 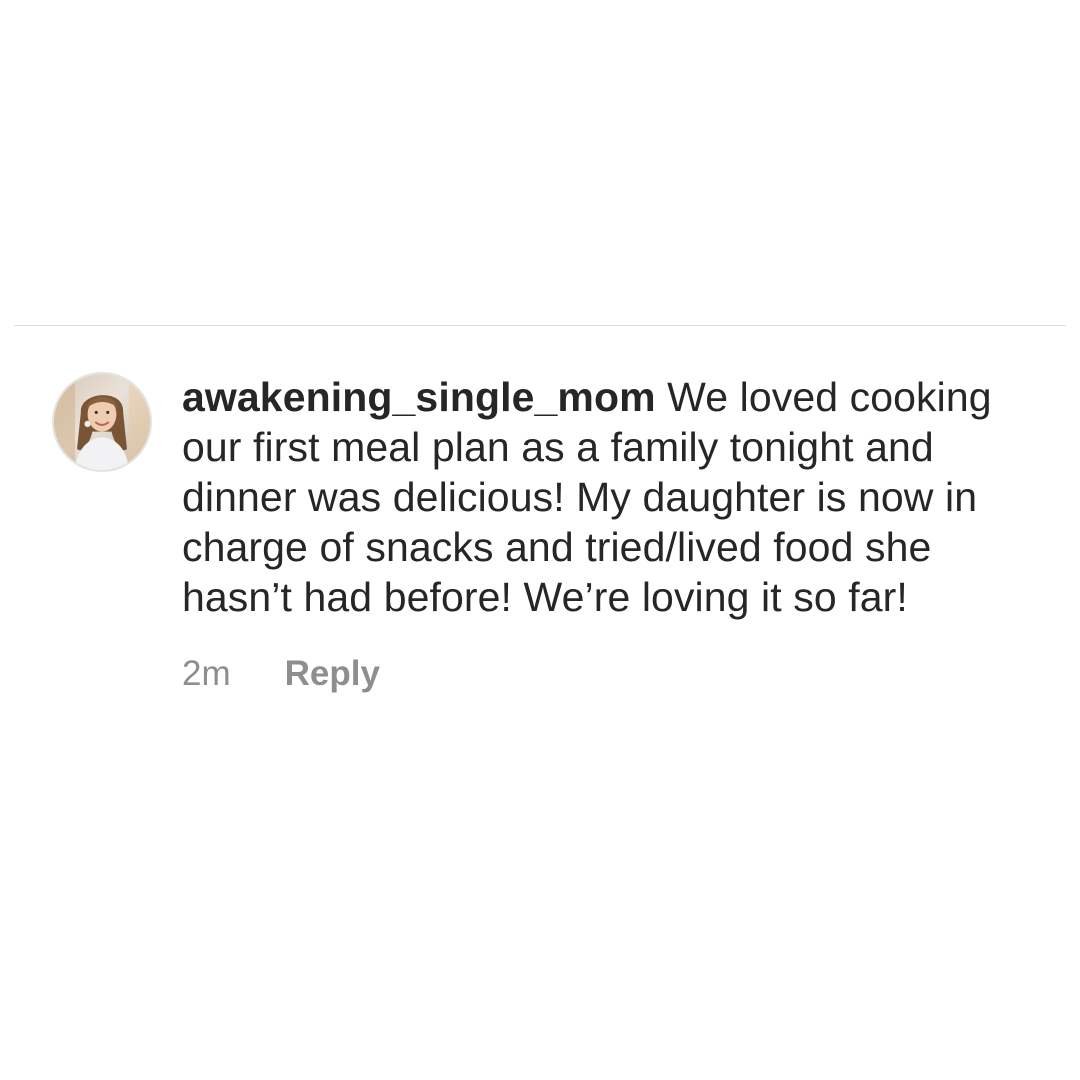 I want to click on comment-divider, so click(x=540, y=325).